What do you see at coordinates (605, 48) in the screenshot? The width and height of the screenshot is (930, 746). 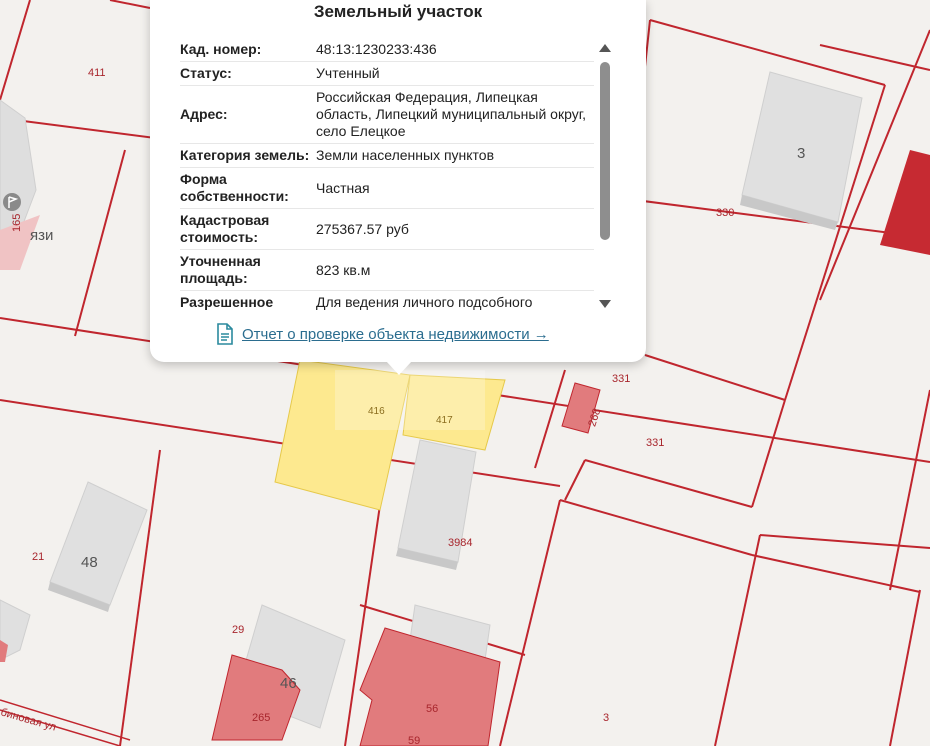 I see `arrow-up-icon` at bounding box center [605, 48].